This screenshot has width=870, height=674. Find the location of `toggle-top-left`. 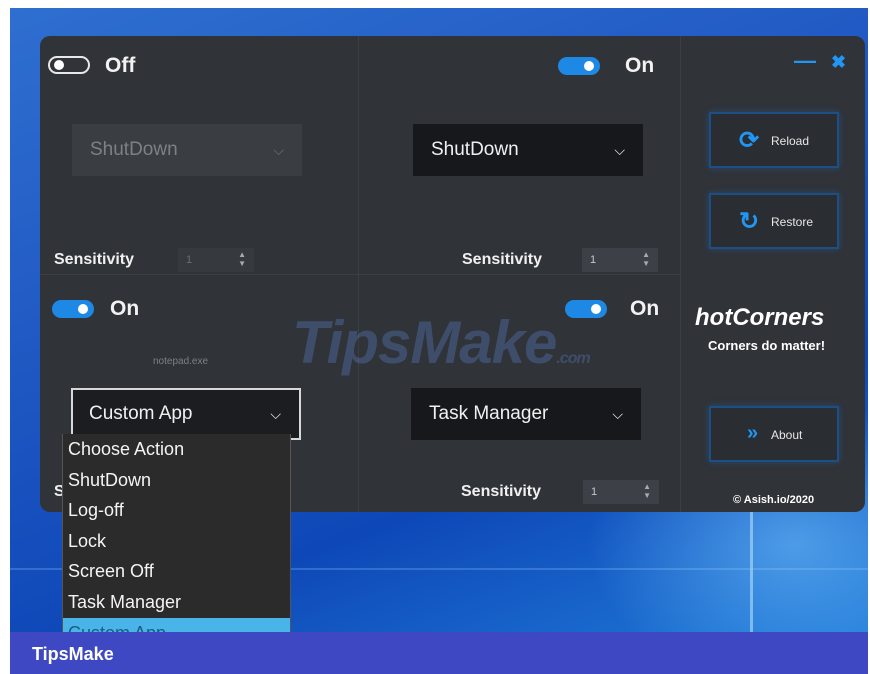

toggle-top-left is located at coordinates (69, 65).